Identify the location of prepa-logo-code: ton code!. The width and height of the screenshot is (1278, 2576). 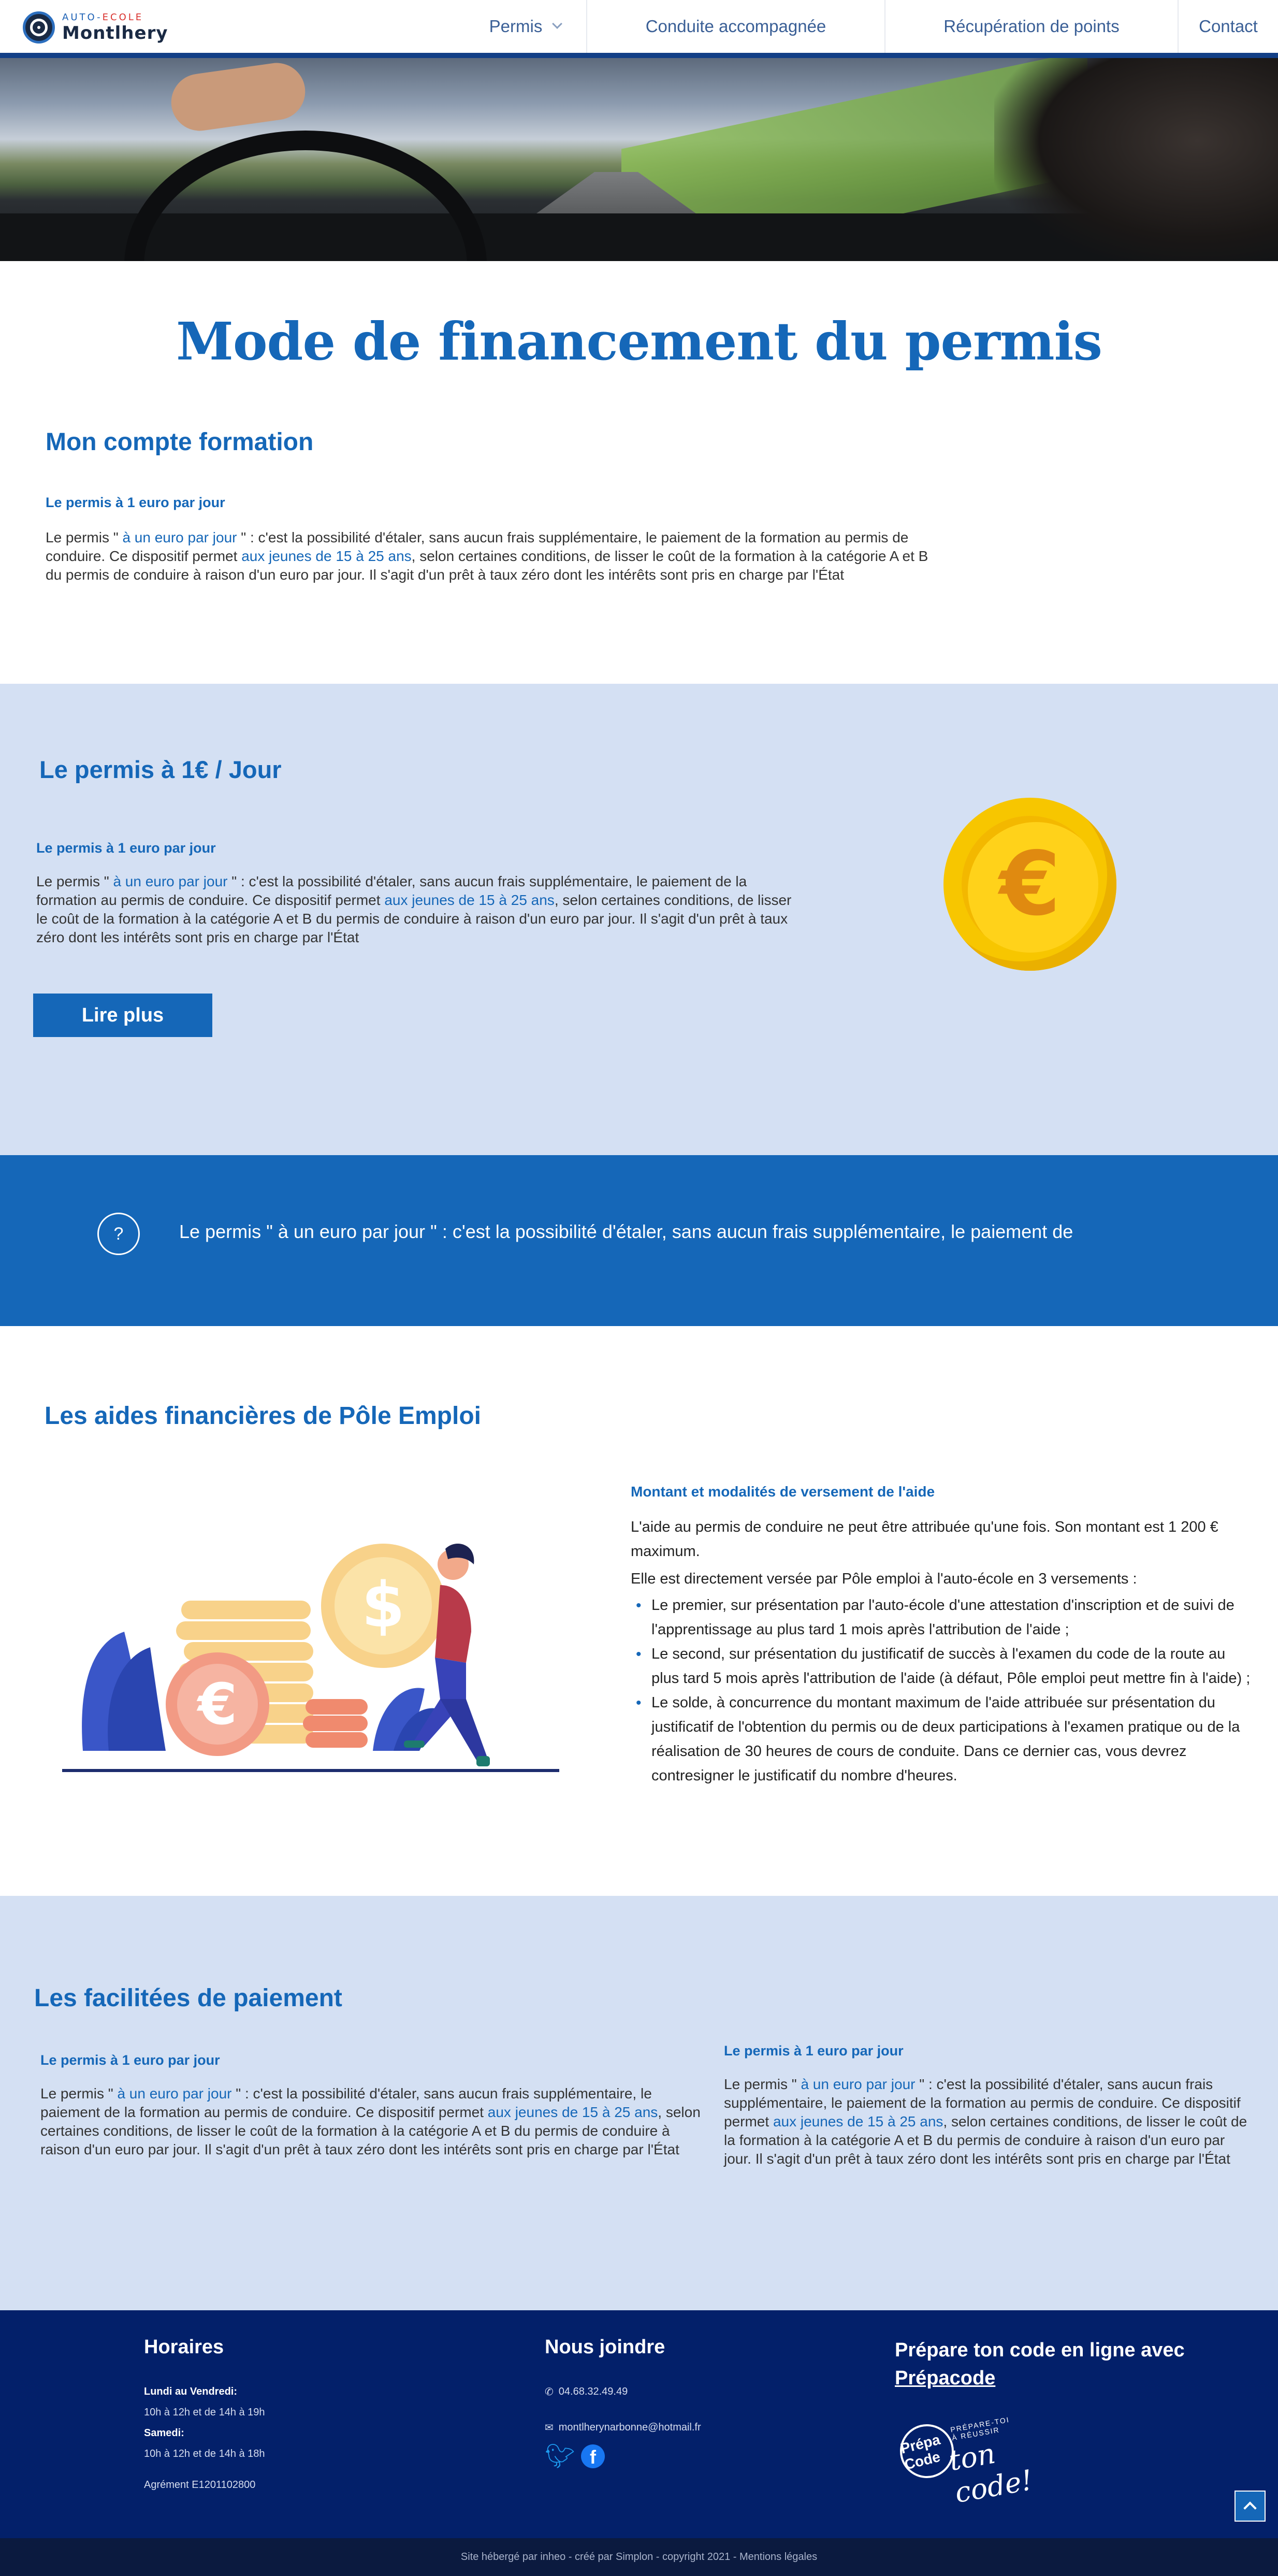
(991, 2473).